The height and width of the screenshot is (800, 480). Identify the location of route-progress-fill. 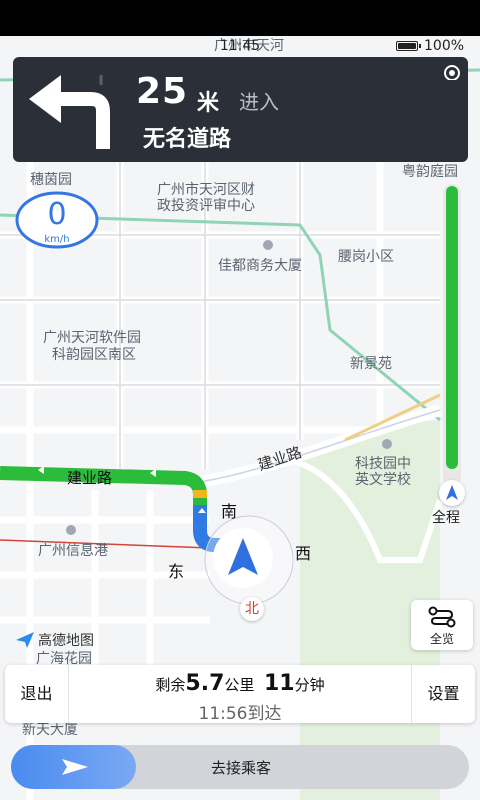
(452, 327).